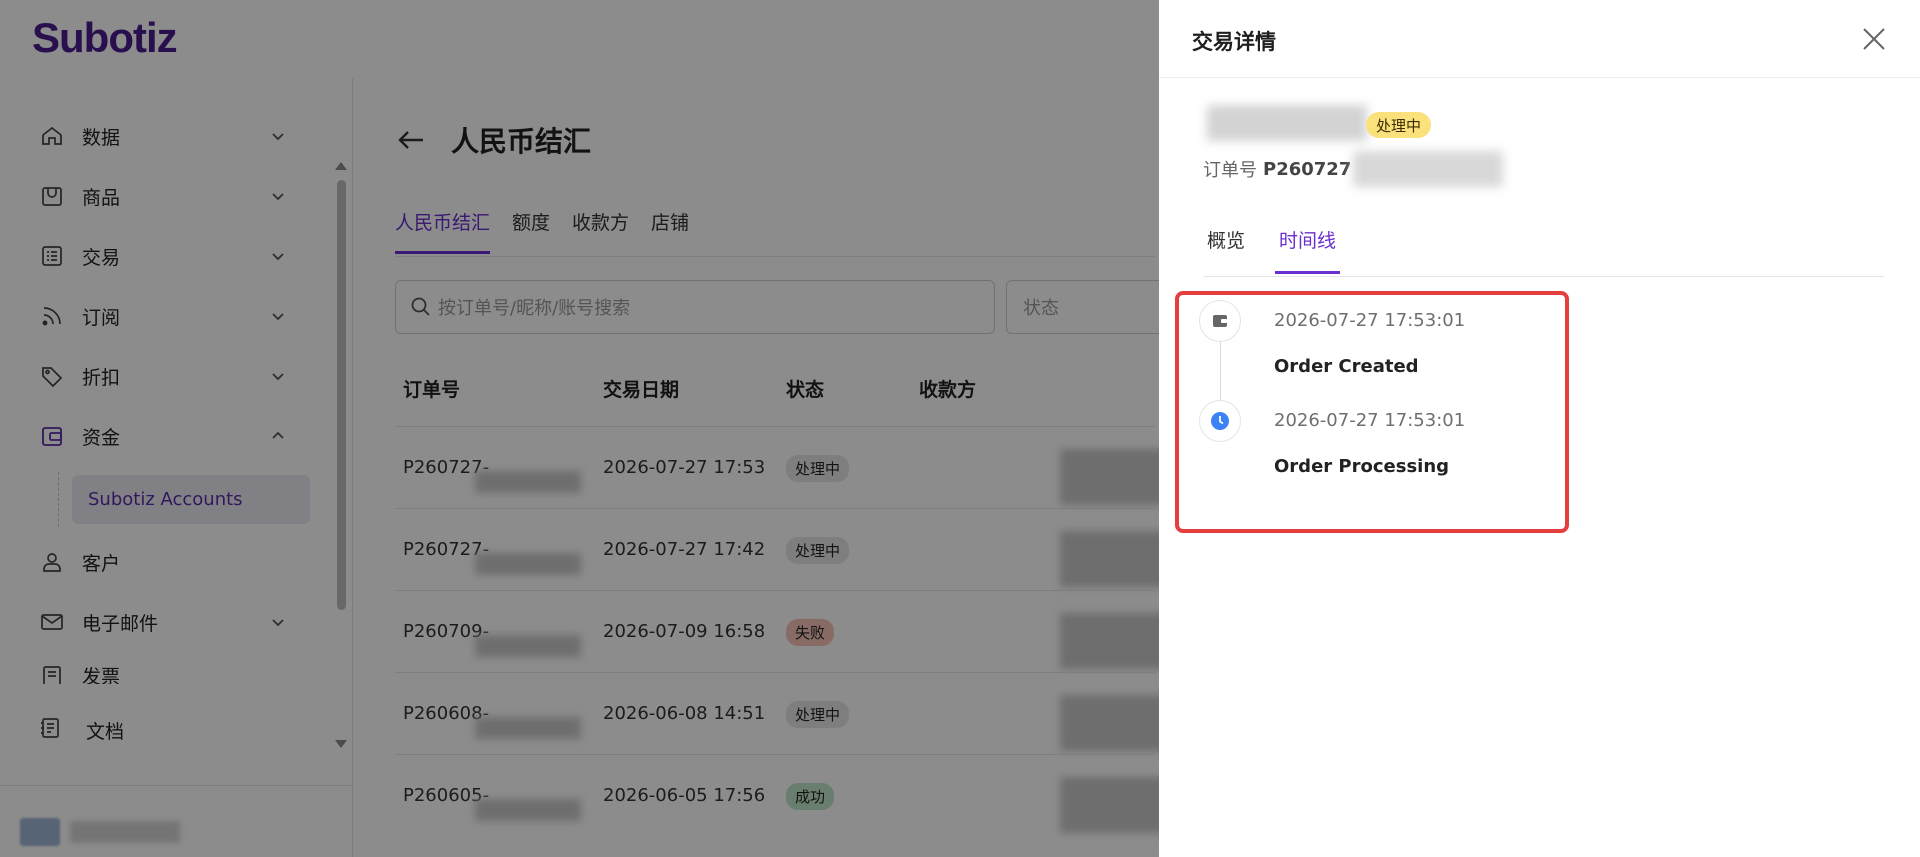 The width and height of the screenshot is (1920, 857). Describe the element at coordinates (1874, 39) in the screenshot. I see `close-icon` at that location.